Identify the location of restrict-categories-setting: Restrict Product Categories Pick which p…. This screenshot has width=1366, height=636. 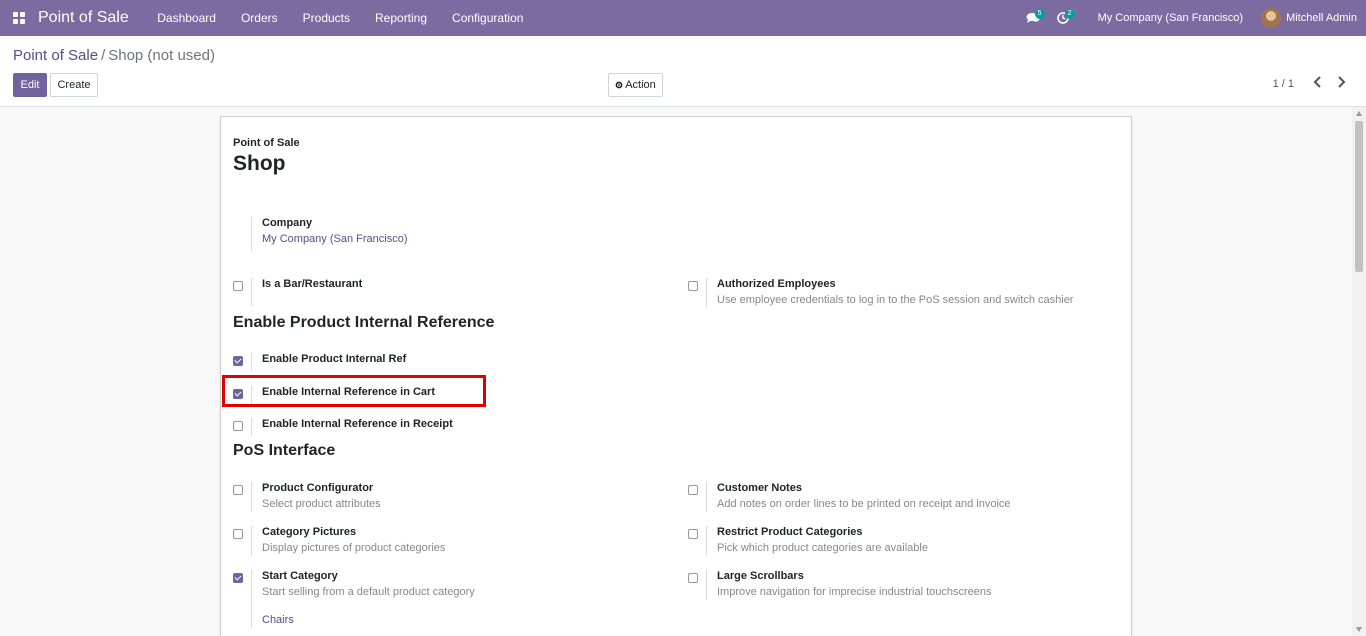
(898, 541).